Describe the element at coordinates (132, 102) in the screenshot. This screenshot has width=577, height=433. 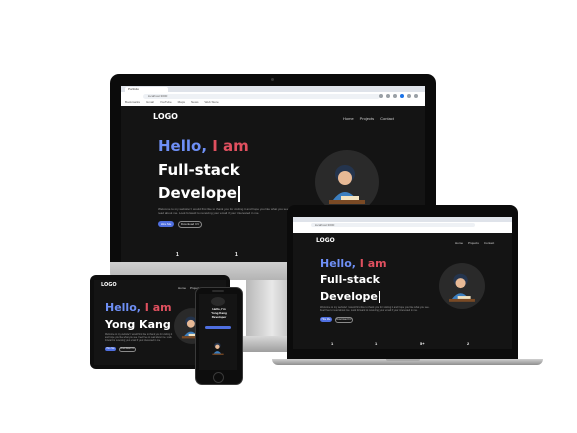
I see `bookmark-item: Bookmarks` at that location.